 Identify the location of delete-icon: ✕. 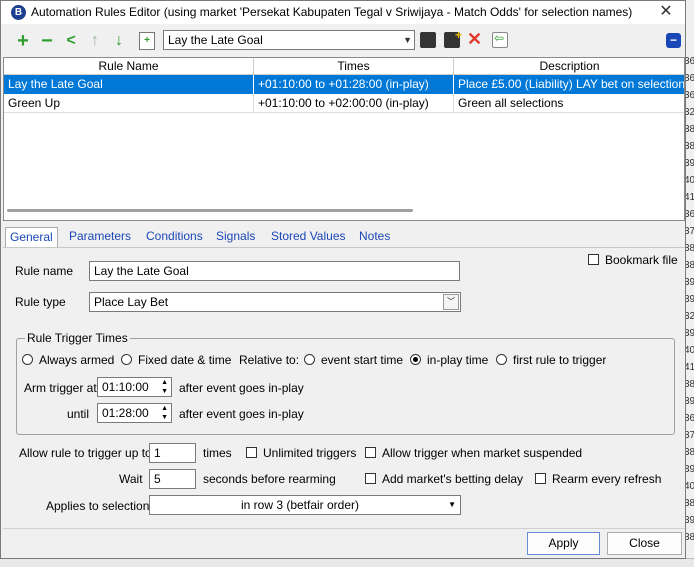
(474, 39).